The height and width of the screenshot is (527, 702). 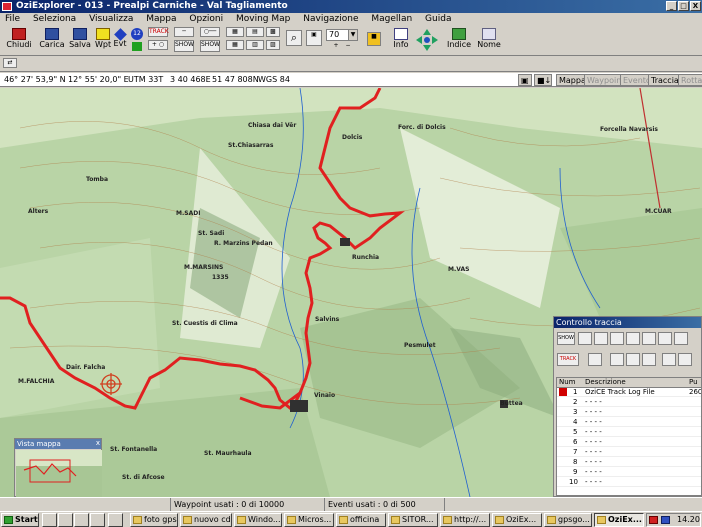 I want to click on menu-guida: Guida, so click(x=438, y=19).